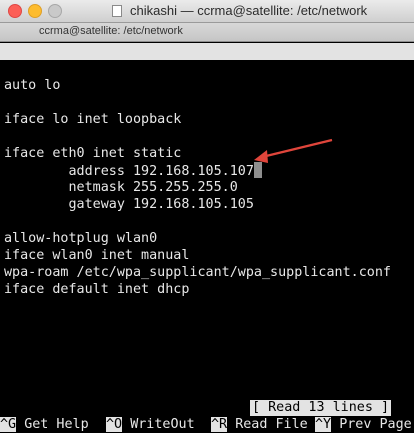 The height and width of the screenshot is (433, 414). What do you see at coordinates (297, 85) in the screenshot?
I see `nano-filename: File: /etc/network/interfaces` at bounding box center [297, 85].